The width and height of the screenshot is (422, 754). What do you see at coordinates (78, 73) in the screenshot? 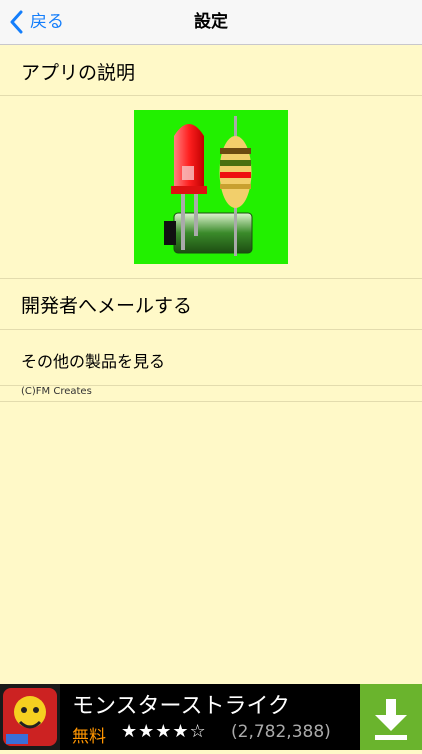
I see `menu-item-label: アプリの説明` at bounding box center [78, 73].